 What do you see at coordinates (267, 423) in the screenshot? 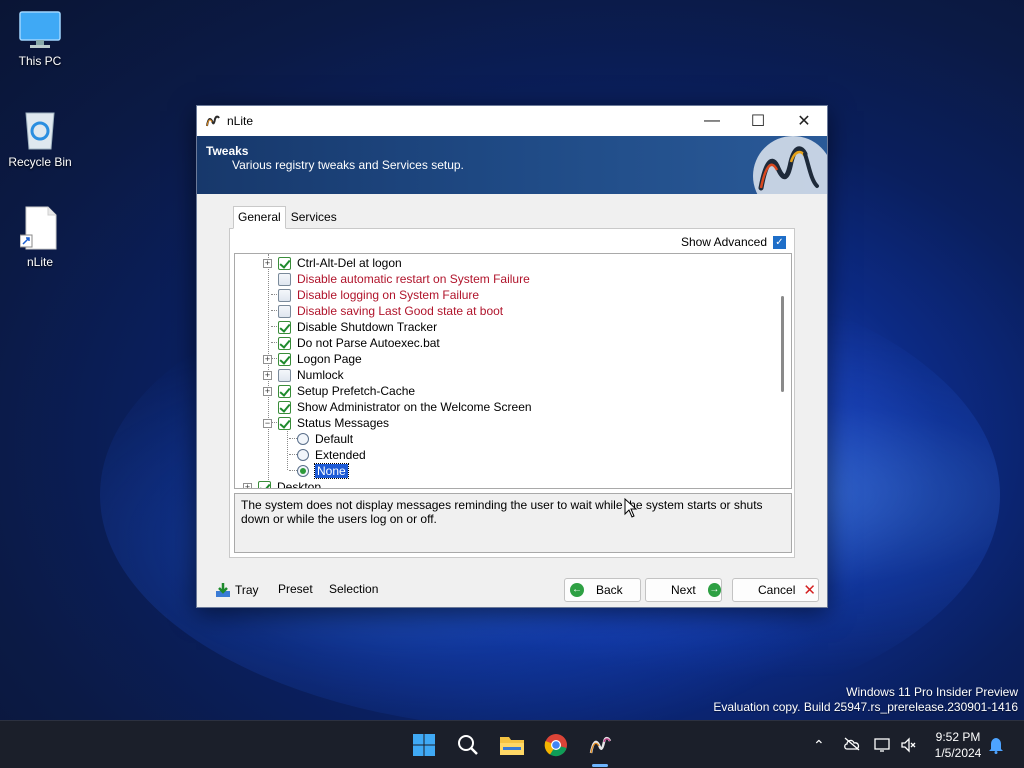
I see `collapse-minus-icon: −` at bounding box center [267, 423].